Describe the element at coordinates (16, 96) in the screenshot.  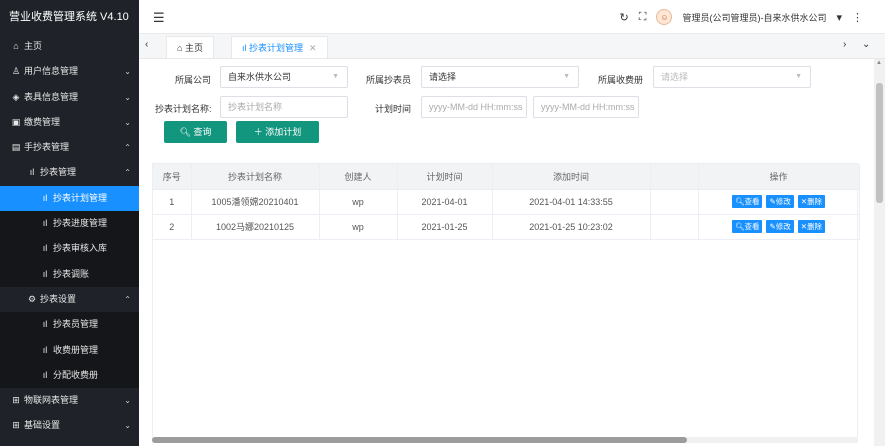
I see `meter-icon: ◈` at that location.